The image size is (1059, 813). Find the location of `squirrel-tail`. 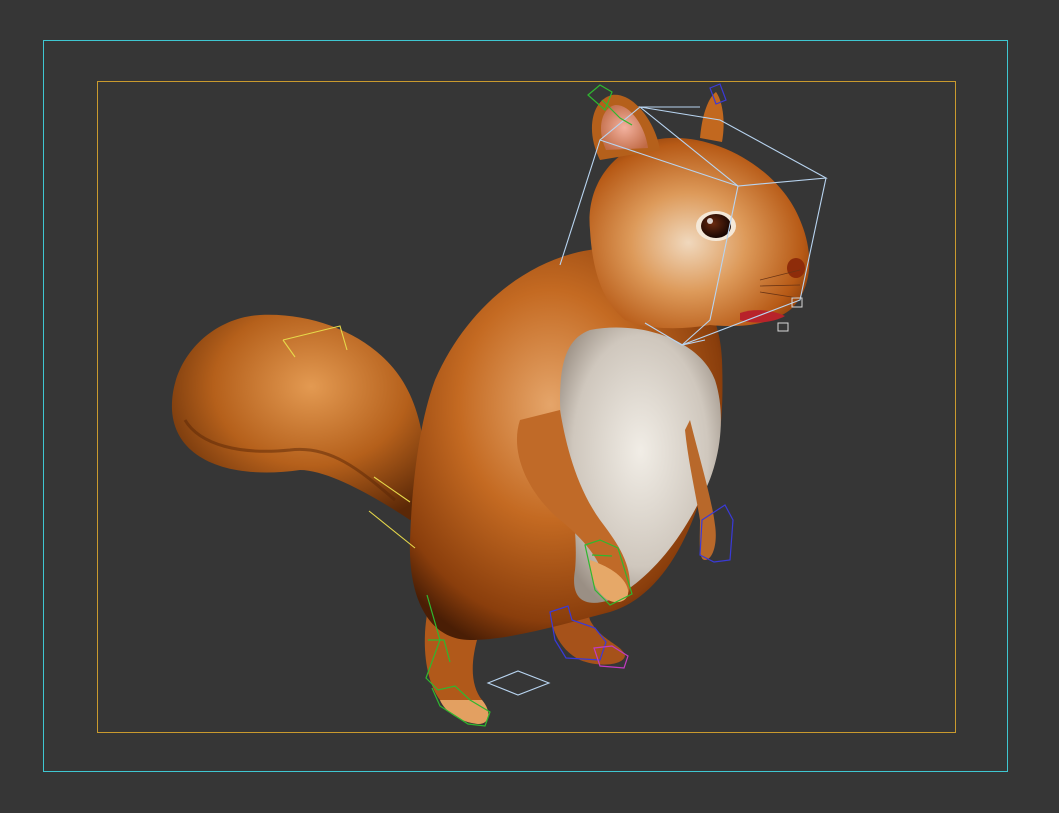

squirrel-tail is located at coordinates (298, 417).